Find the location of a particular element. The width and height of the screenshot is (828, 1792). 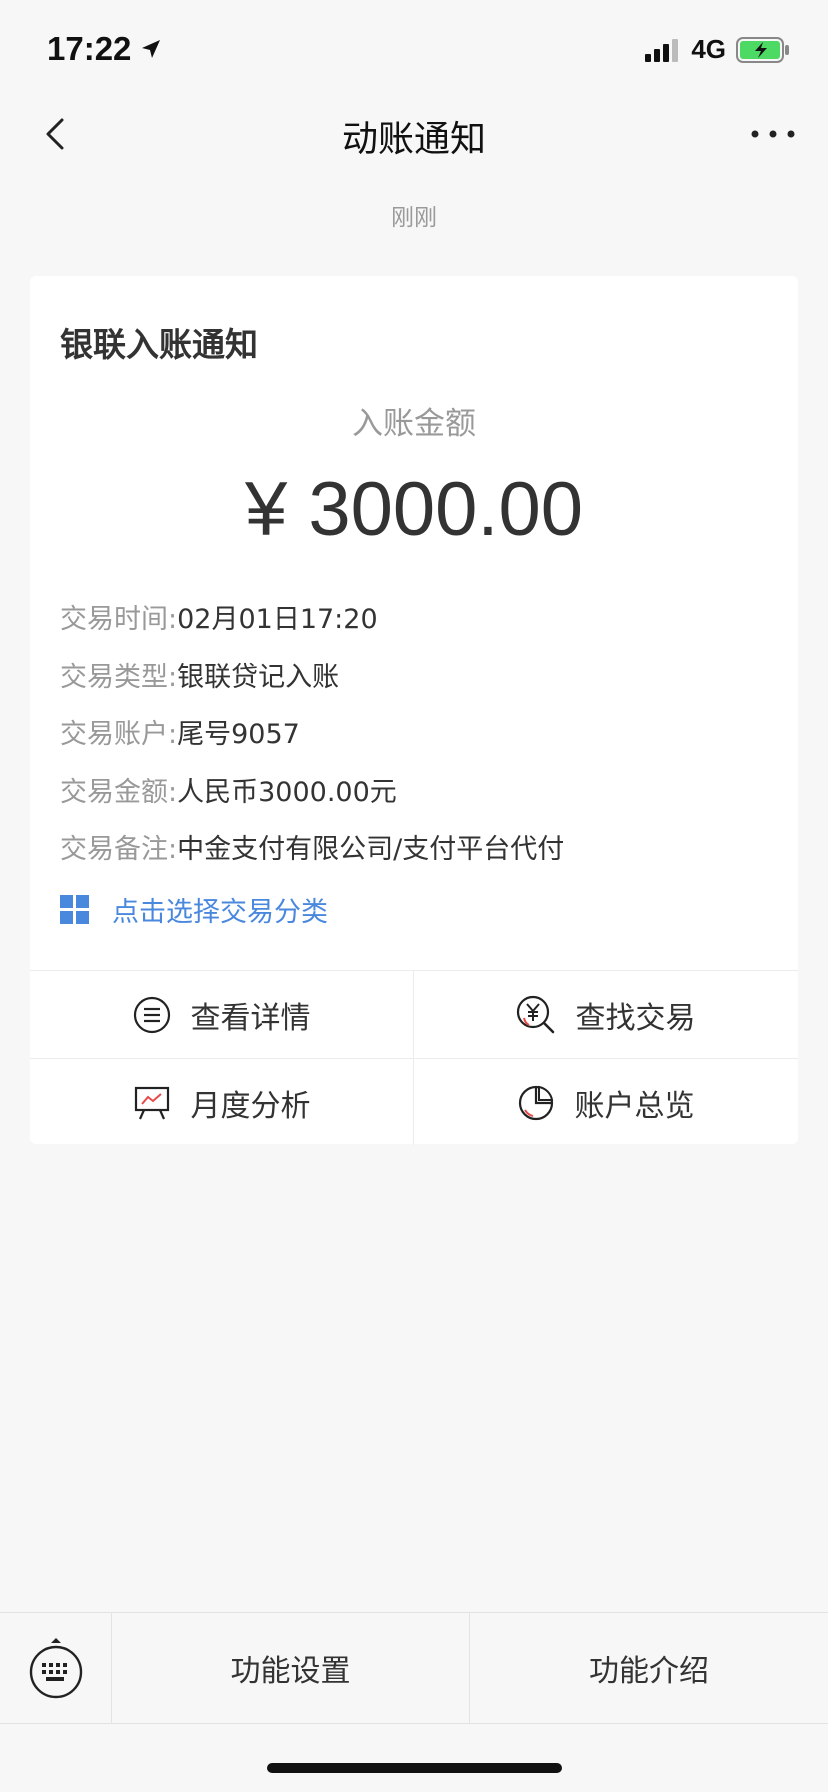

grid-icon is located at coordinates (74, 909).